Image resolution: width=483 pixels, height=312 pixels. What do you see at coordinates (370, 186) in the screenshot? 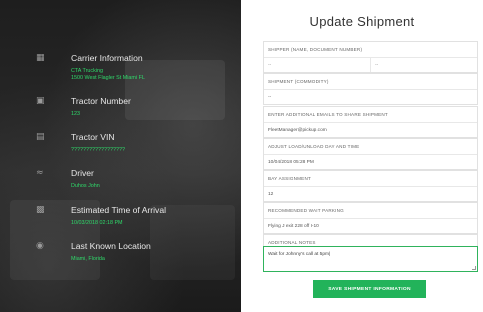
I see `bay-field-group: Bay Assignment 12` at bounding box center [370, 186].